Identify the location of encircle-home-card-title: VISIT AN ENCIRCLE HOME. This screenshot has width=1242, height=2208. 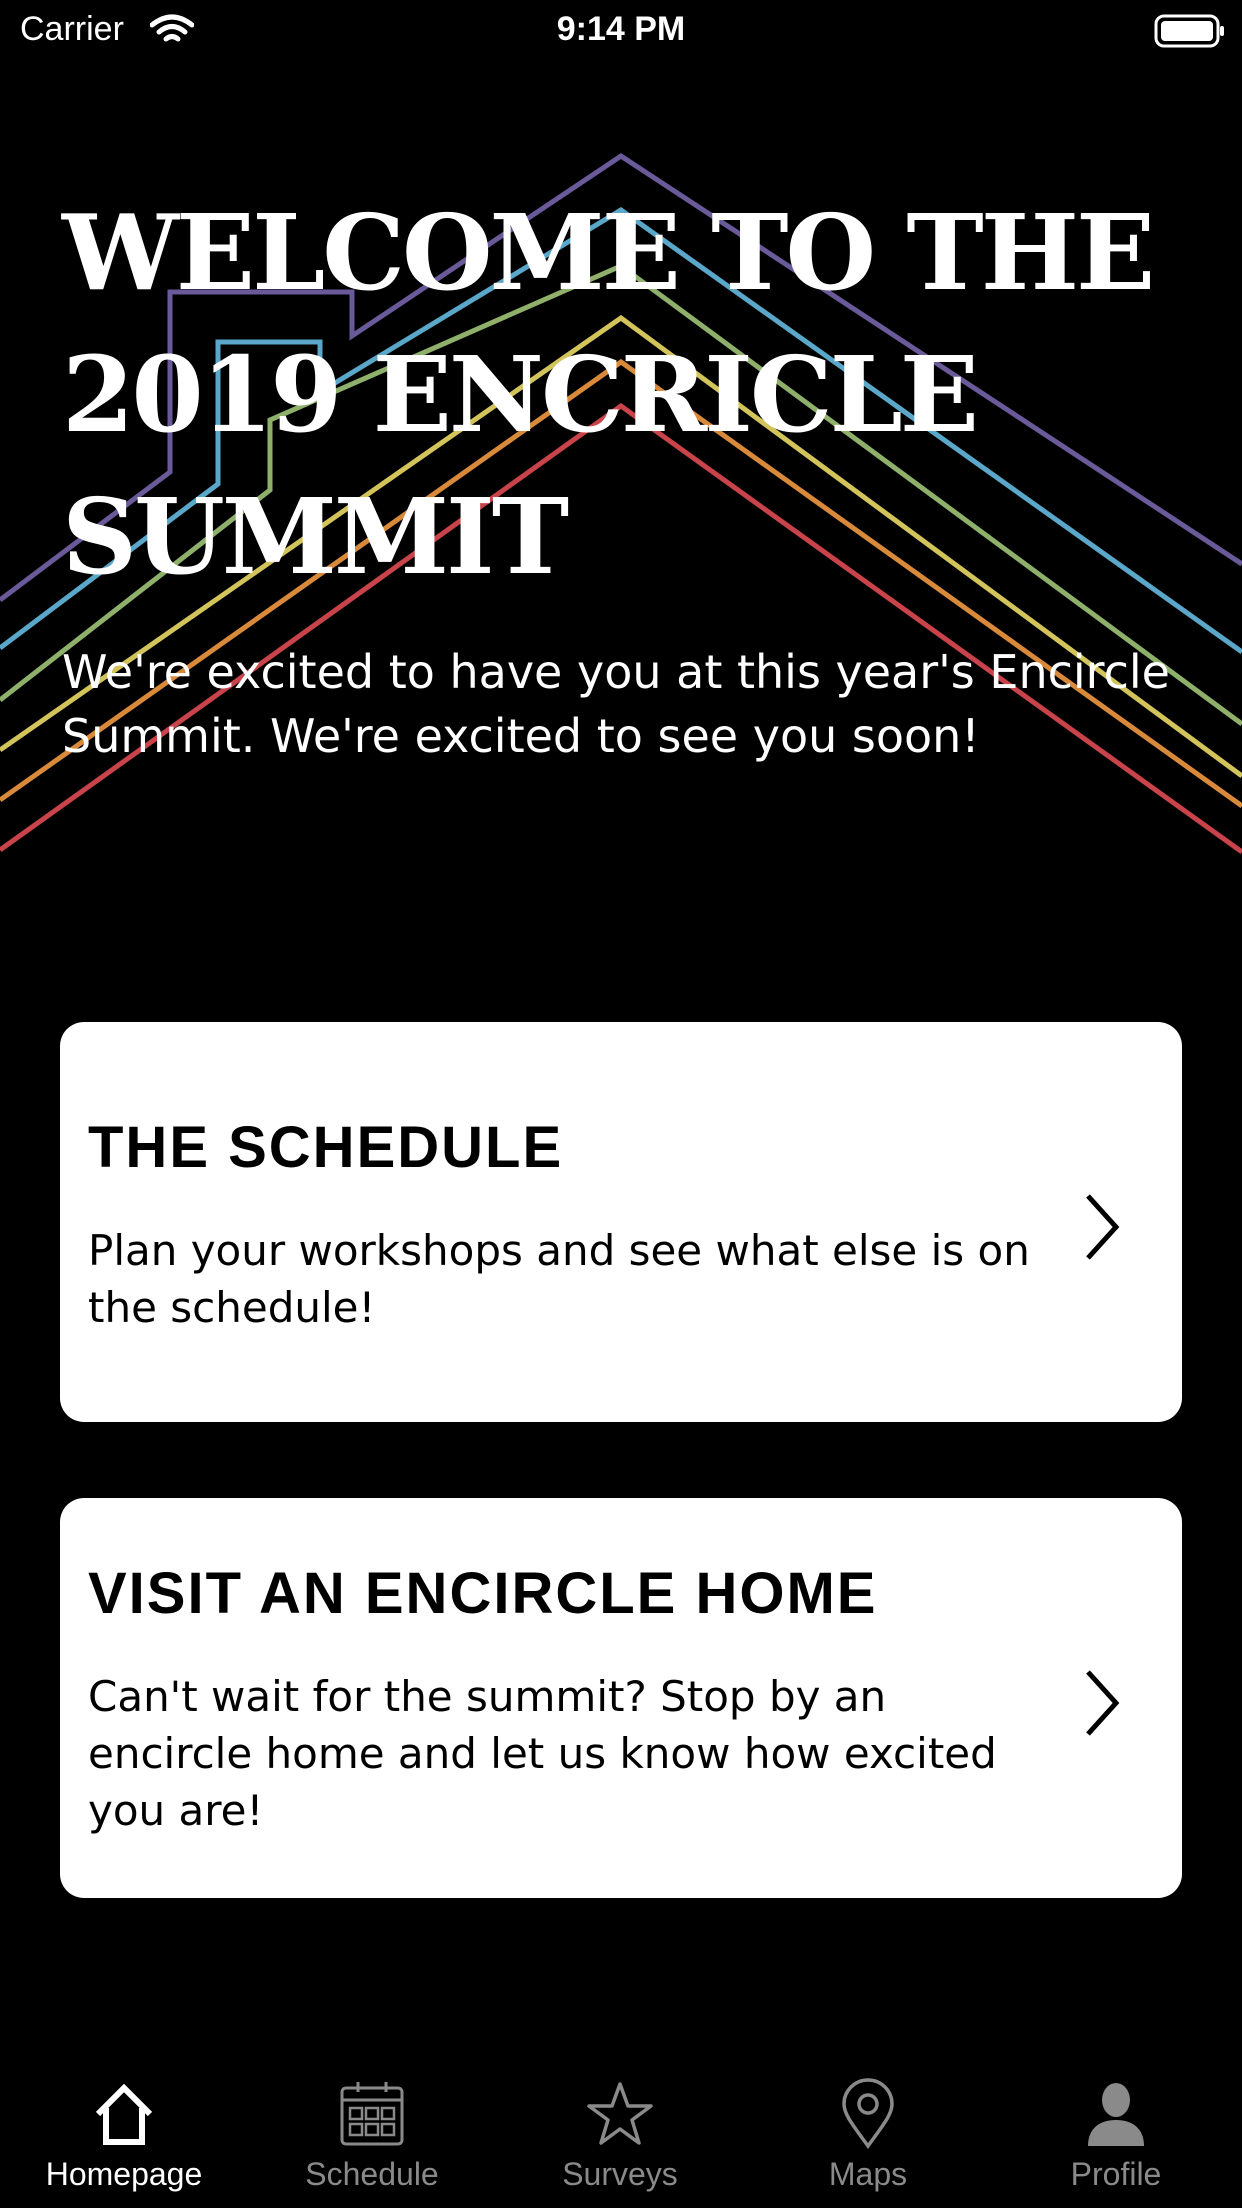
(483, 1593).